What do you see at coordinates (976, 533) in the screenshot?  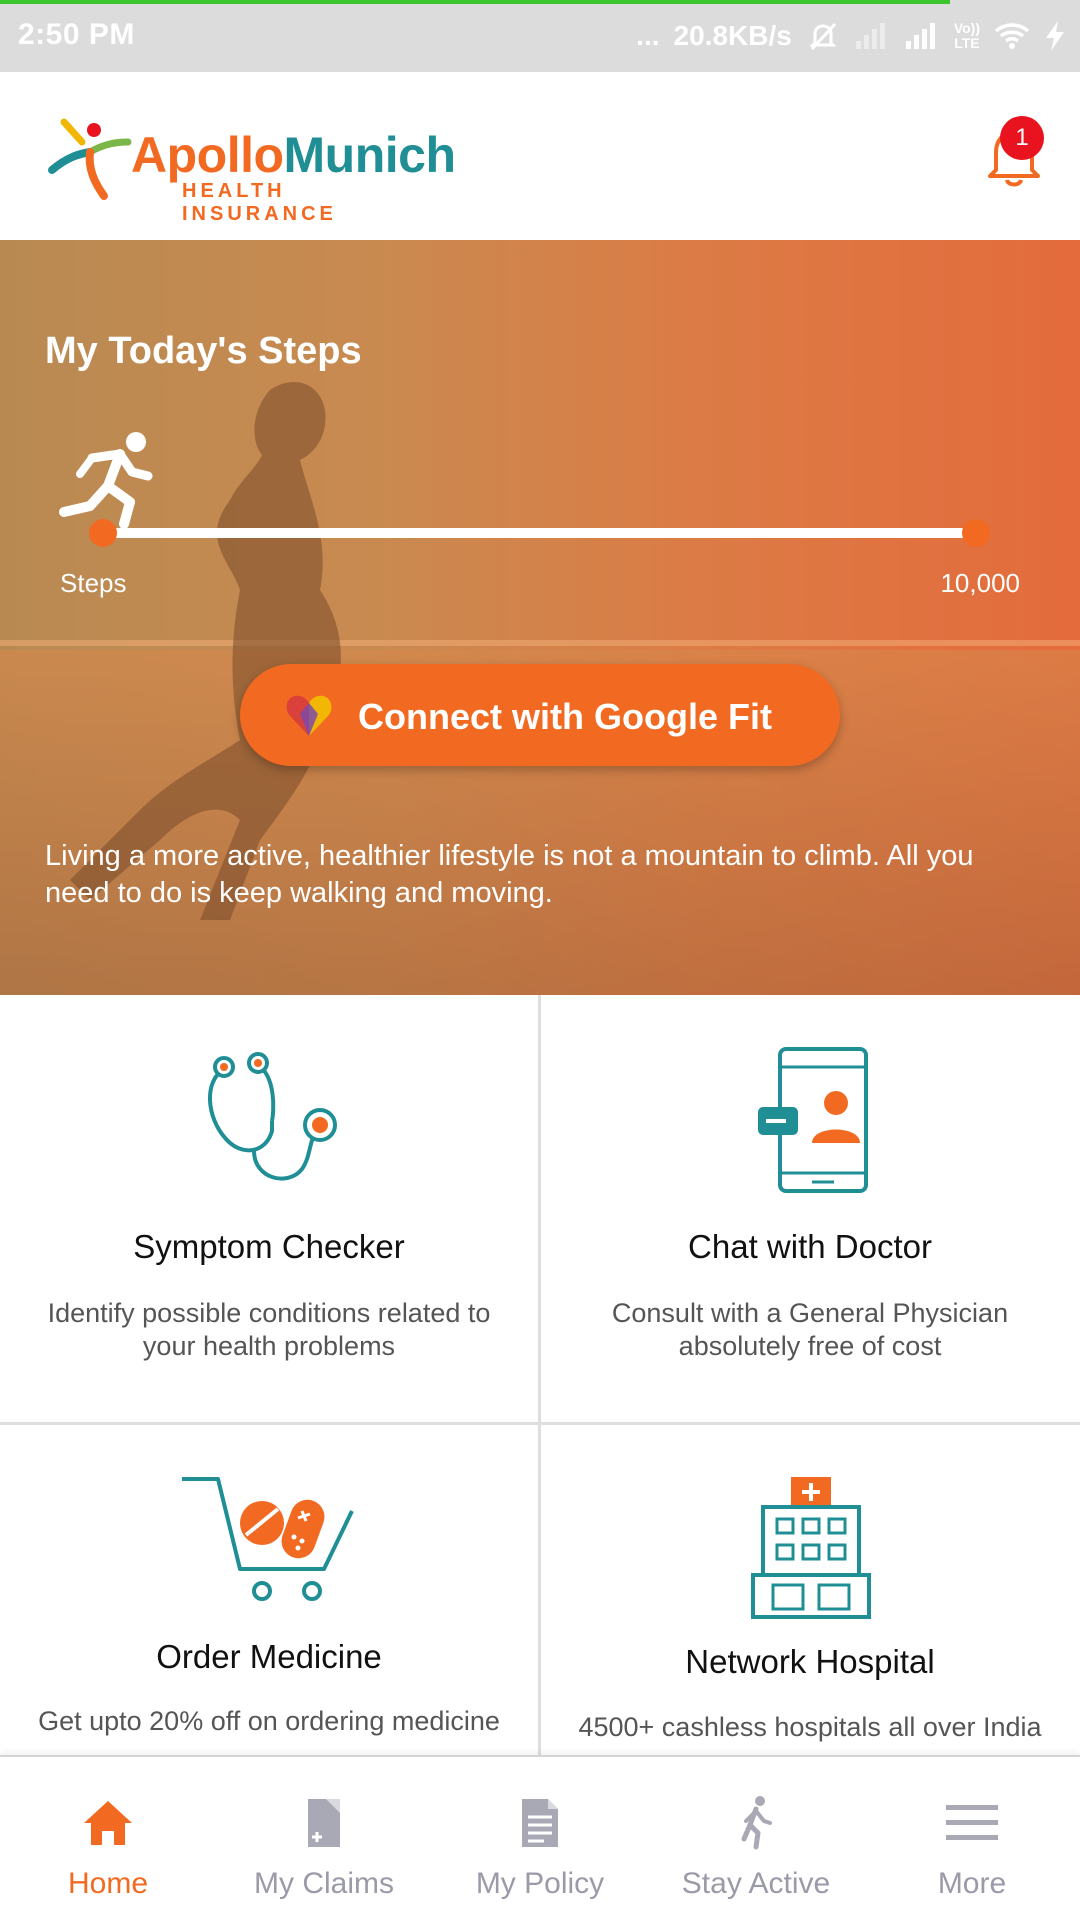 I see `steps-progress-end-dot` at bounding box center [976, 533].